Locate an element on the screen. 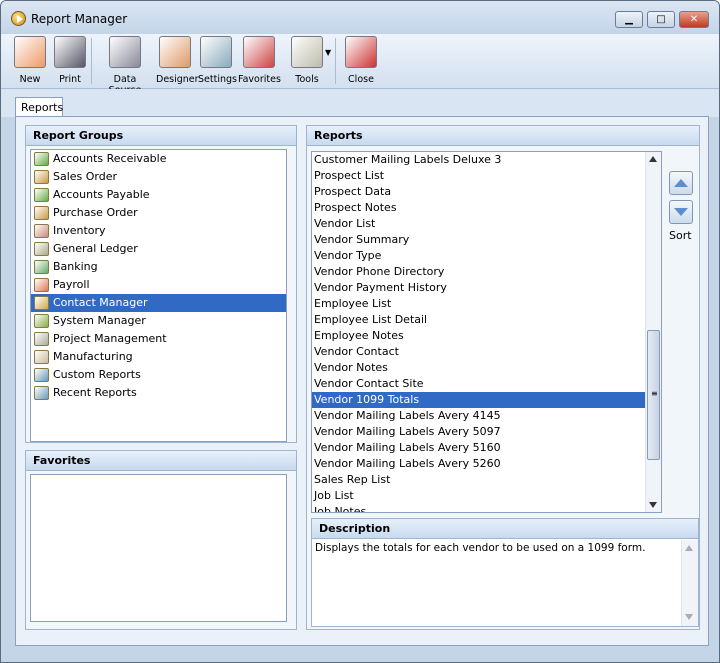 This screenshot has width=720, height=663. report-group-item: Project Management is located at coordinates (158, 339).